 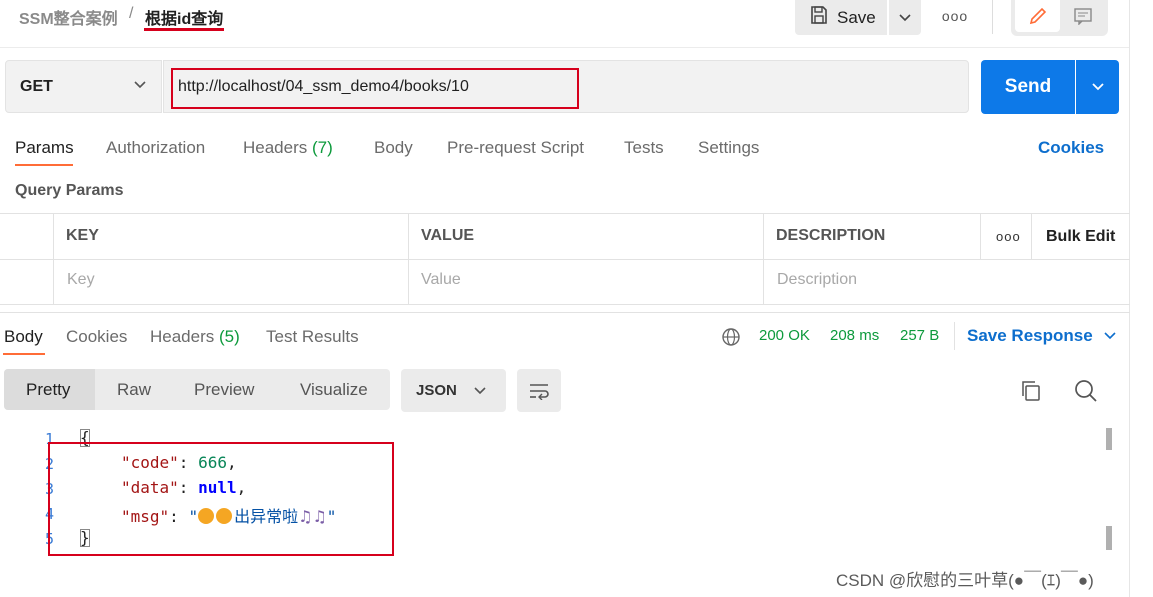 I want to click on cookies-link: Cookies, so click(x=1071, y=148).